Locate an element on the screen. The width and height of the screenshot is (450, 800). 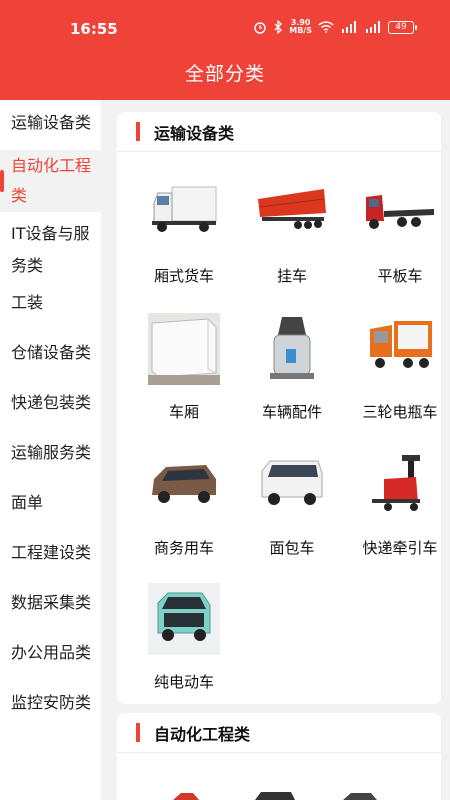
minivan-image is located at coordinates (292, 485).